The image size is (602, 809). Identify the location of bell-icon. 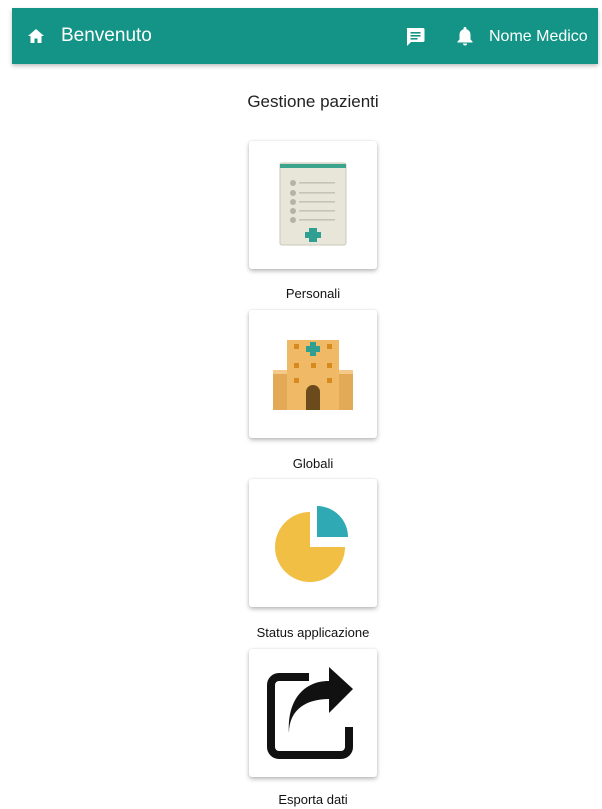
(465, 36).